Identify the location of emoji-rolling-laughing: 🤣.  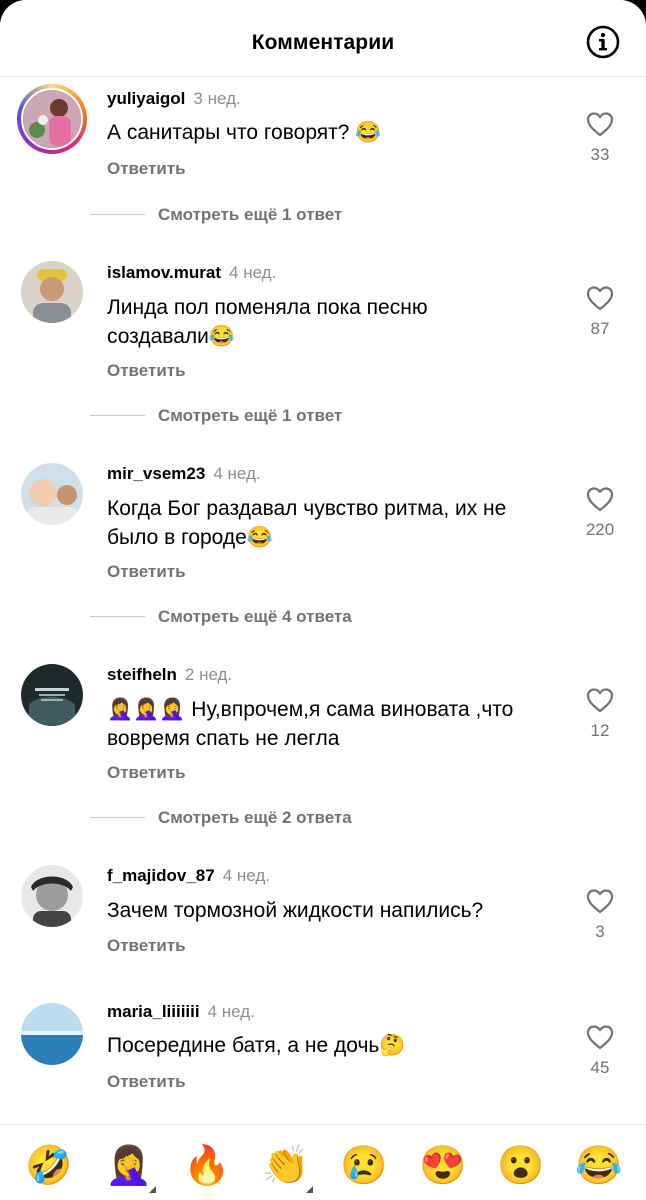
(49, 1166).